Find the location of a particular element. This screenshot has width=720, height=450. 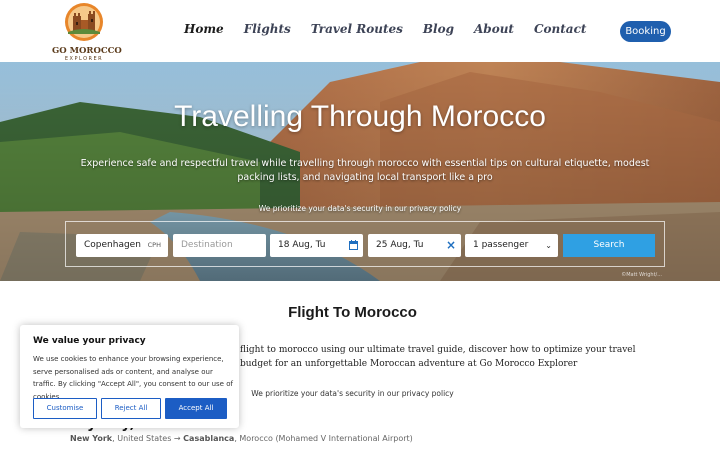

depart-date-field: 18 Aug, Tu is located at coordinates (316, 245).